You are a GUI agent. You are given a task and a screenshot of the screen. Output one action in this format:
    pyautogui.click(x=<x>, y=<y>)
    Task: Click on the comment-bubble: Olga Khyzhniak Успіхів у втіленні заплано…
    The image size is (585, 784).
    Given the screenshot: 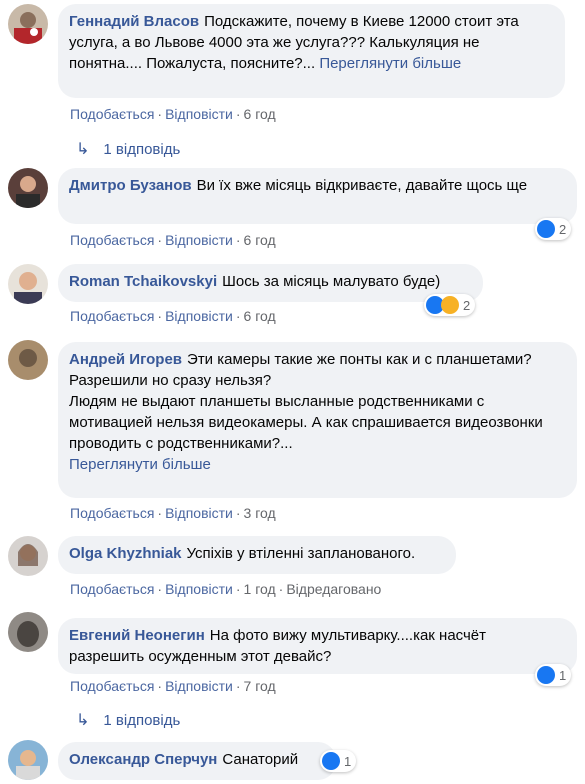 What is the action you would take?
    pyautogui.click(x=257, y=555)
    